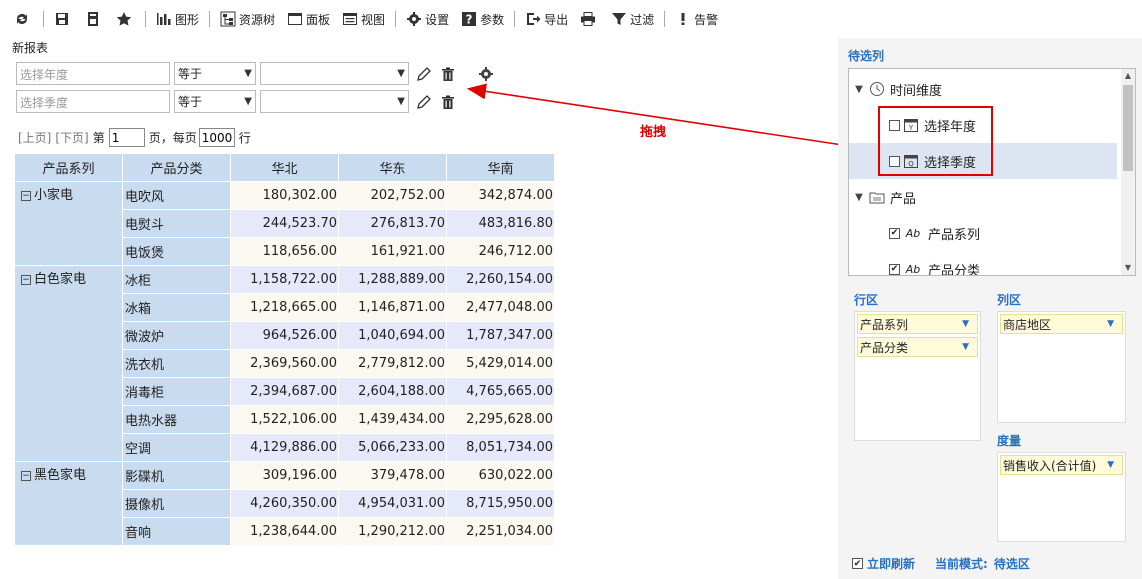  Describe the element at coordinates (1027, 324) in the screenshot. I see `chip-label: 商店地区` at that location.